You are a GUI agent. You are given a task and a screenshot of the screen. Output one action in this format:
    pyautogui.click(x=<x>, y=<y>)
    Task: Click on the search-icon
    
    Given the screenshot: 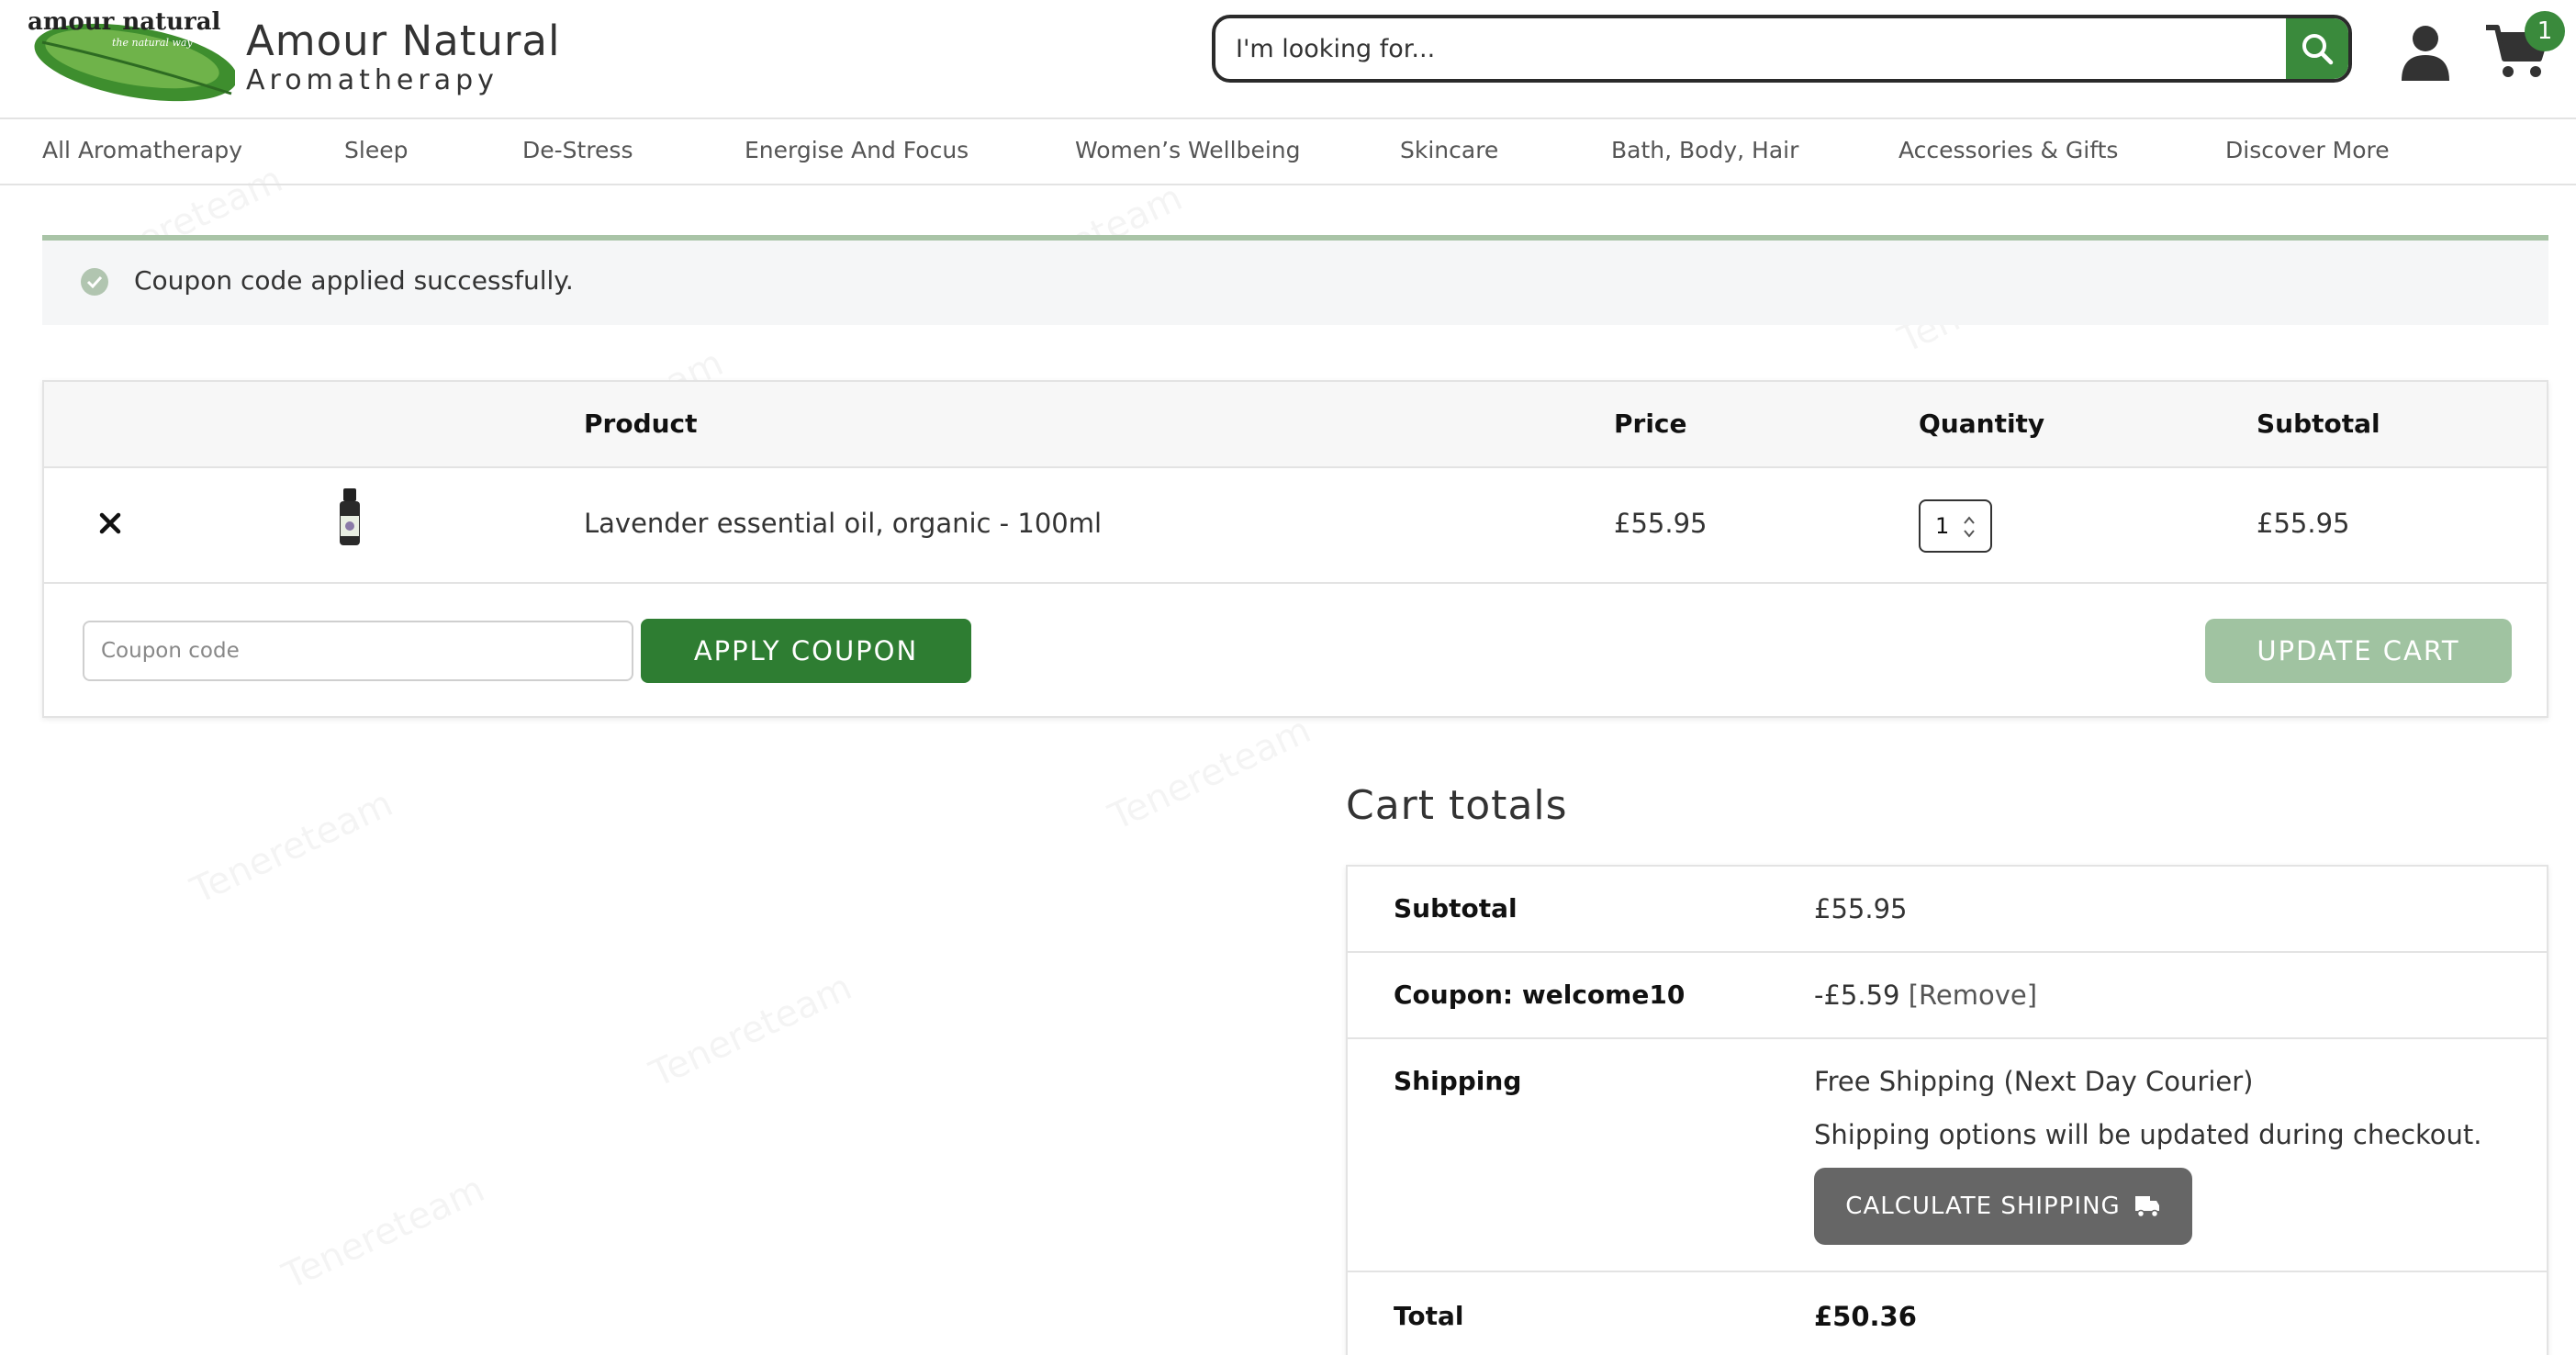 What is the action you would take?
    pyautogui.click(x=2318, y=49)
    